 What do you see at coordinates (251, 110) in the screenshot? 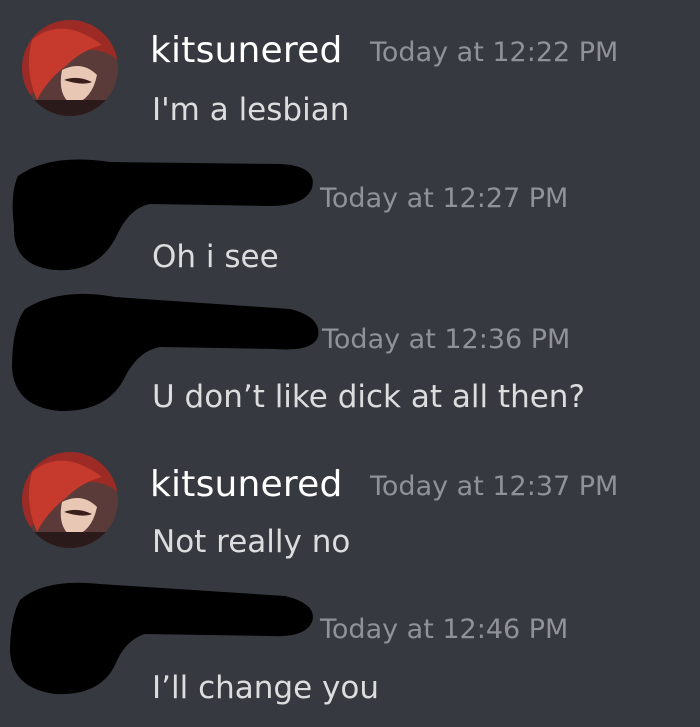
I see `message-text: I'm a lesbian` at bounding box center [251, 110].